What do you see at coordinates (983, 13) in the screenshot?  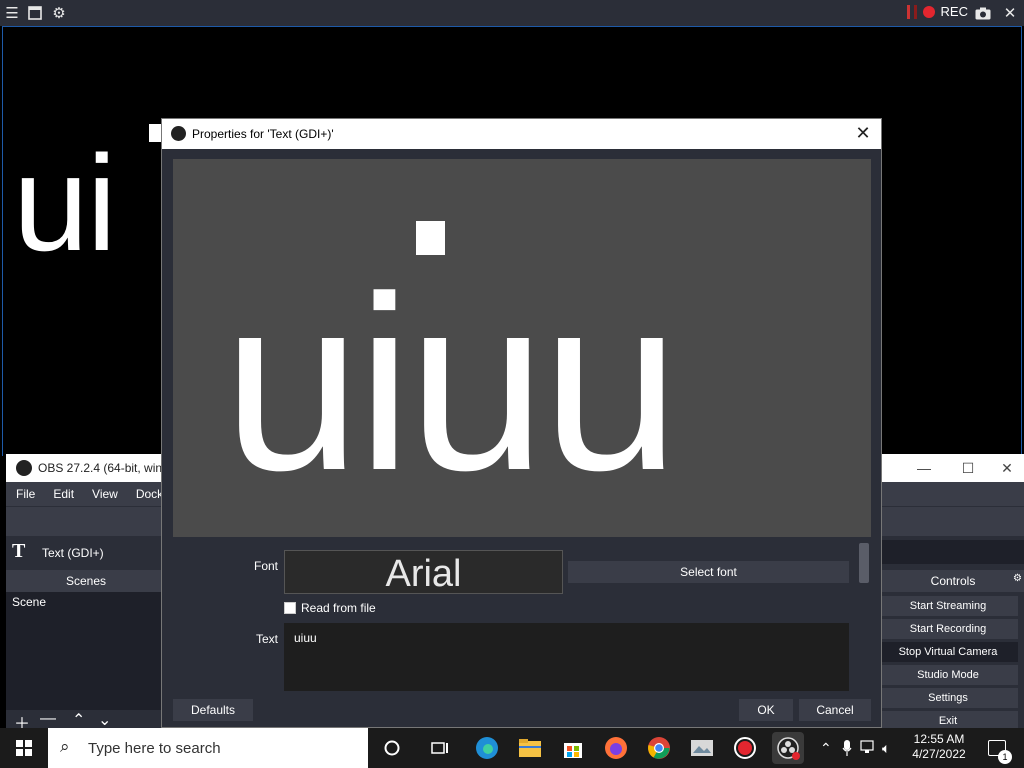 I see `camera-icon` at bounding box center [983, 13].